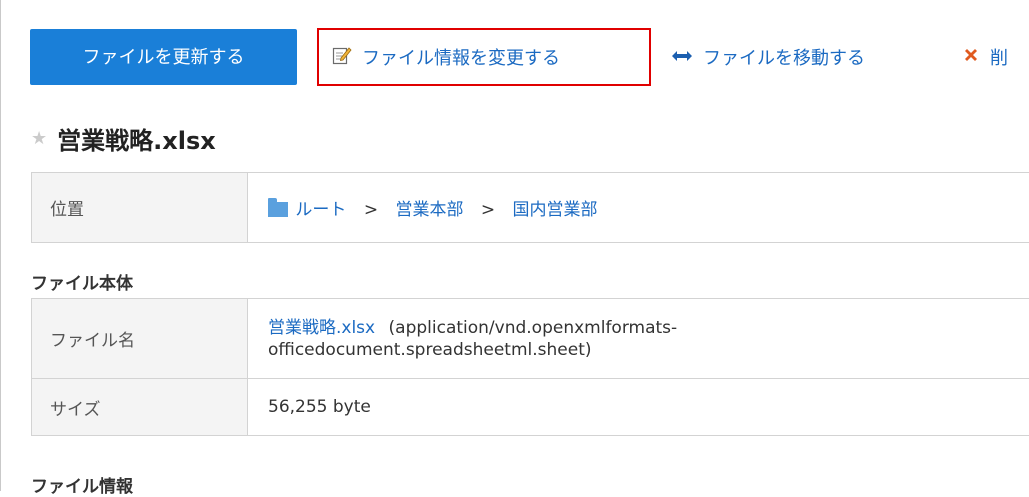 The image size is (1029, 497). What do you see at coordinates (638, 208) in the screenshot?
I see `breadcrumb: ルート > 営業本部 > 国内営業部` at bounding box center [638, 208].